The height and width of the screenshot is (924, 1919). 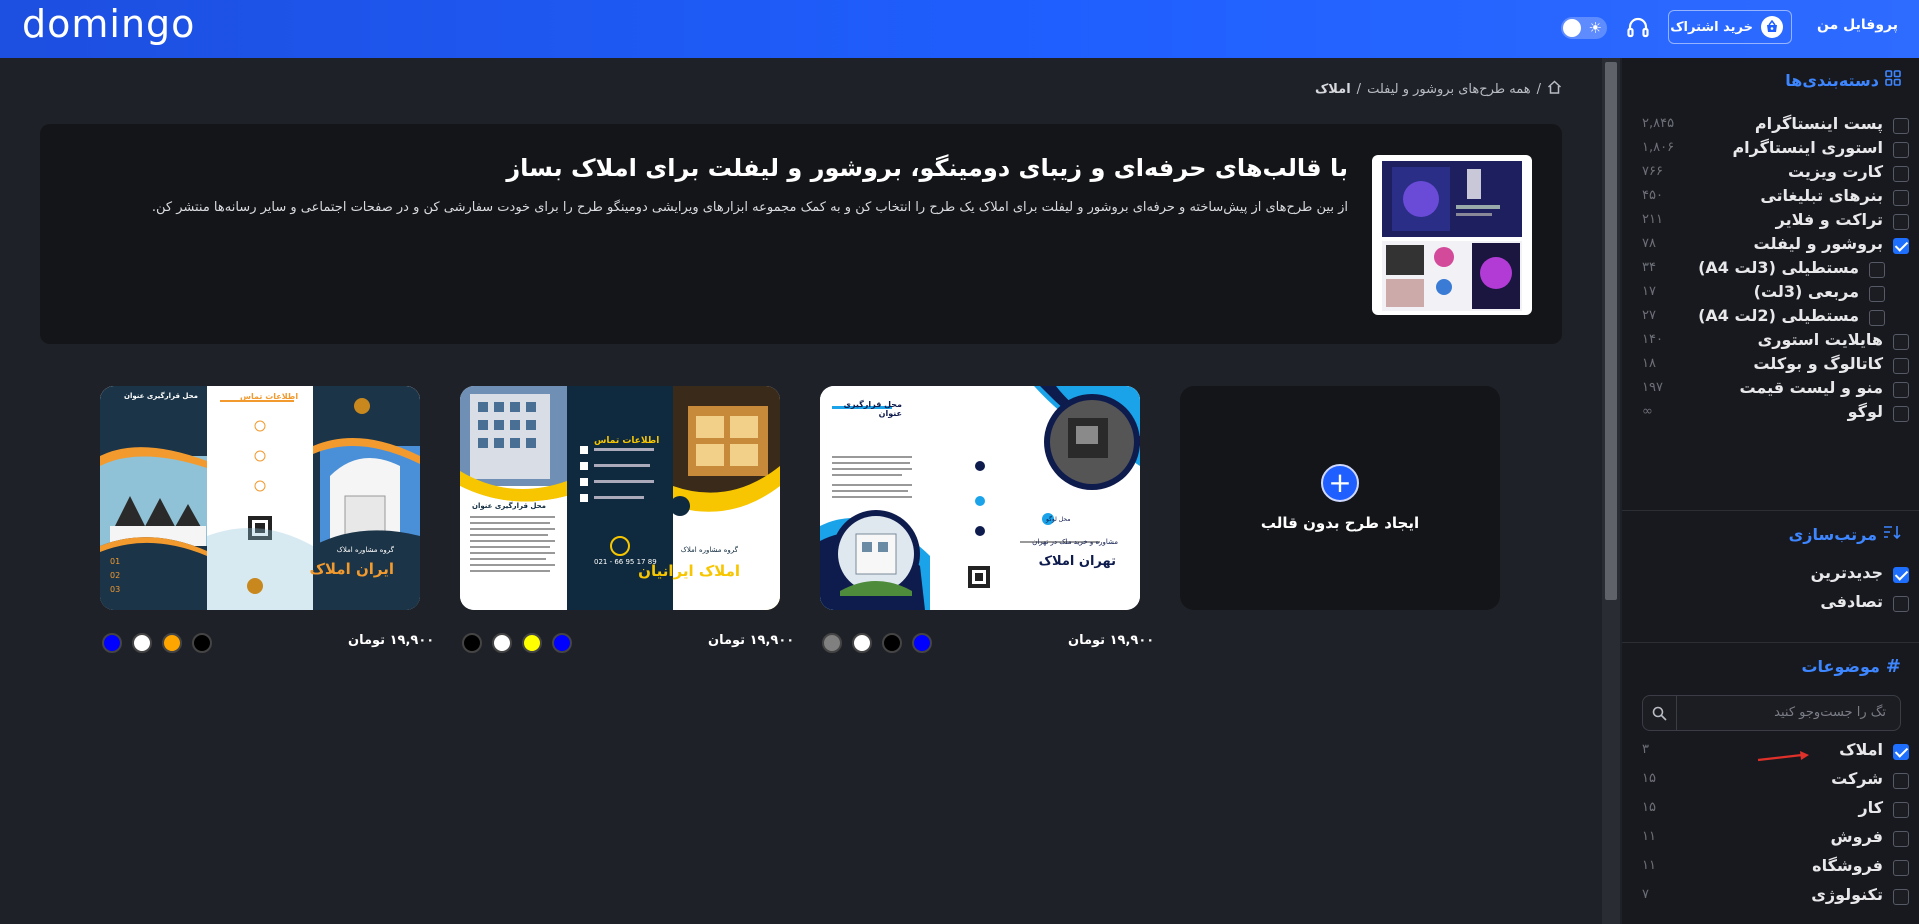 I want to click on category-item: کاتالوگ و بوکلت ۱۸, so click(x=1770, y=366).